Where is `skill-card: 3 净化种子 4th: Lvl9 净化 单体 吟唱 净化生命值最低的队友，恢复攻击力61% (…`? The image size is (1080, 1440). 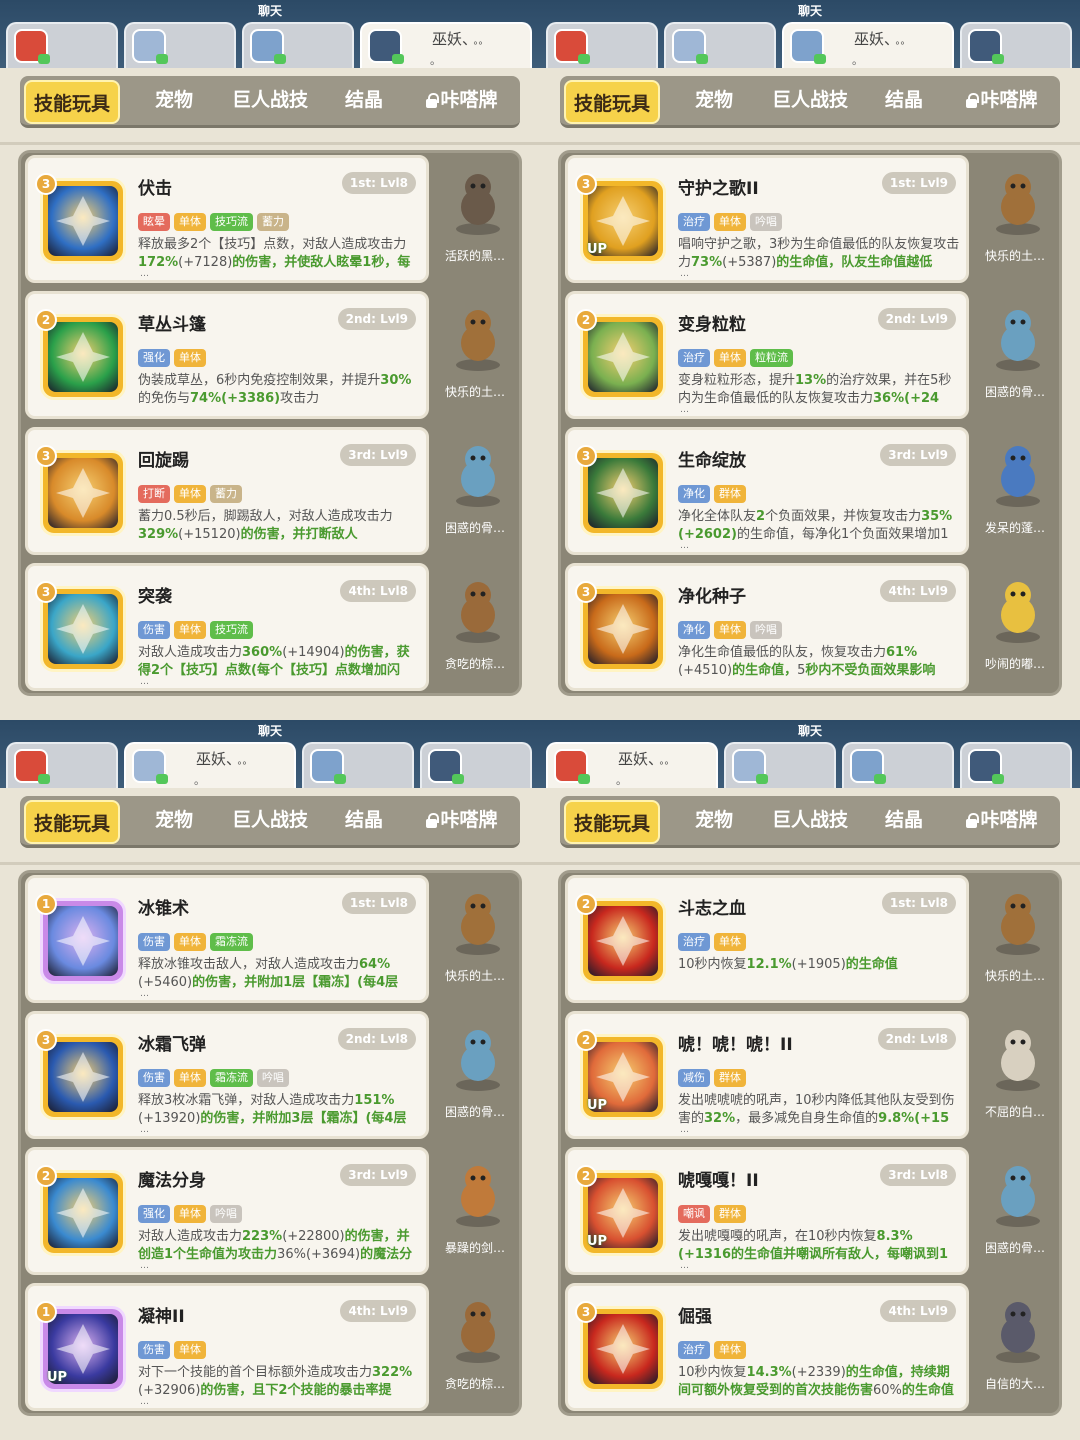
skill-card: 3 净化种子 4th: Lvl9 净化 单体 吟唱 净化生命值最低的队友，恢复攻击力61% (… is located at coordinates (767, 627).